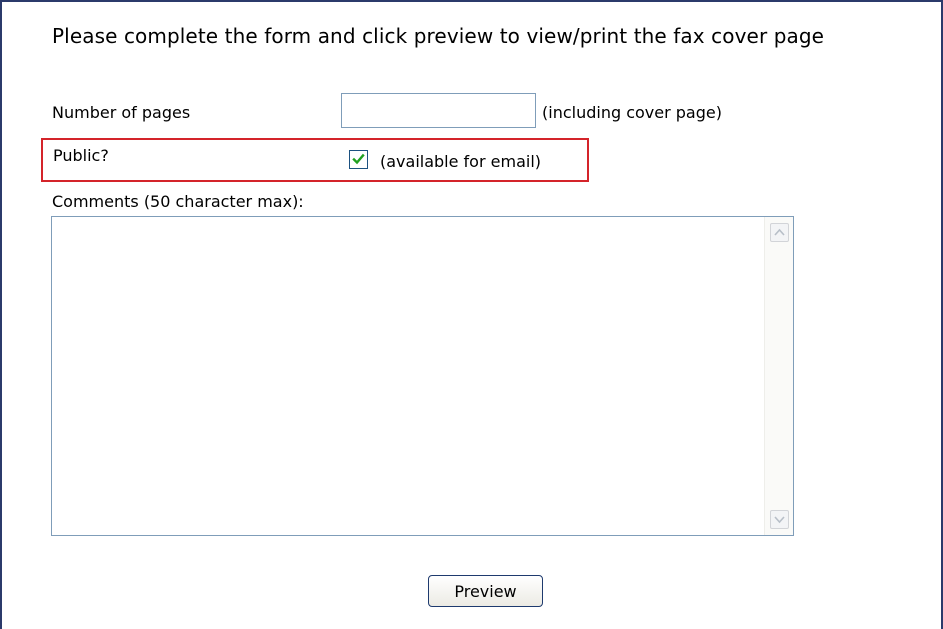  I want to click on comments-label: Comments (50 character max):, so click(178, 201).